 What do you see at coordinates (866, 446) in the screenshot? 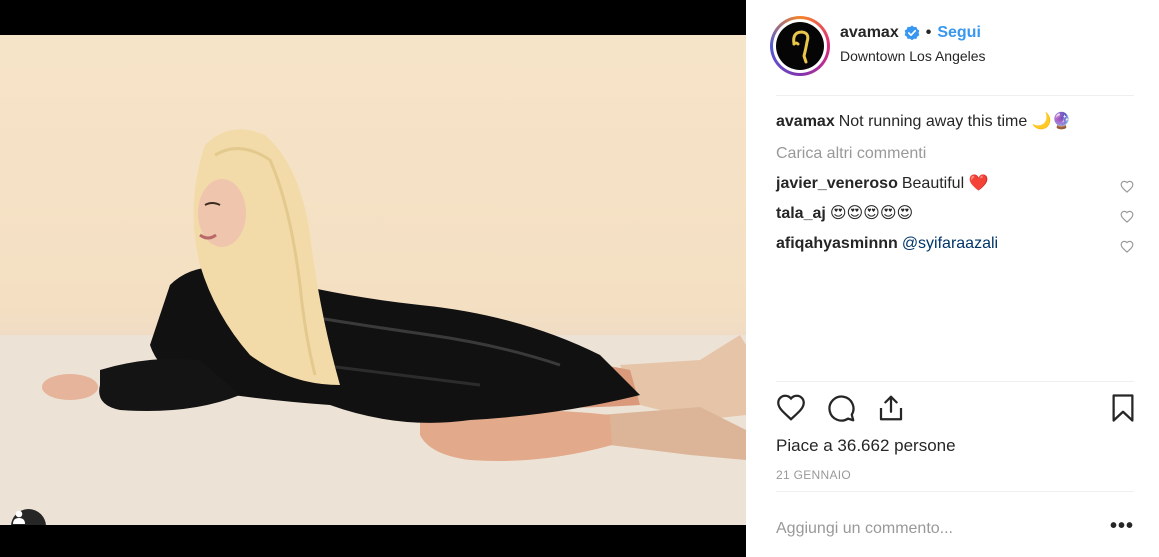
I see `likes-count: Piace a 36.662 persone` at bounding box center [866, 446].